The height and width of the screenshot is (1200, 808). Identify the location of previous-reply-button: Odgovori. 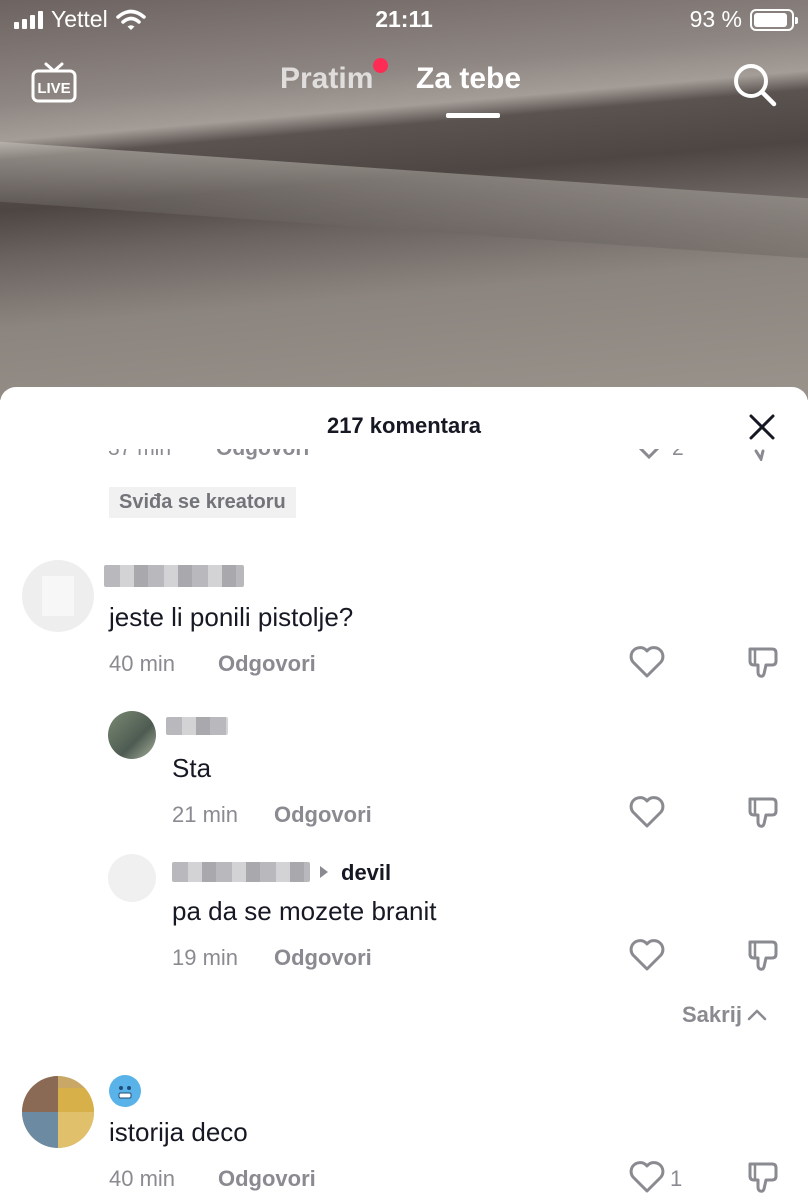
(262, 455).